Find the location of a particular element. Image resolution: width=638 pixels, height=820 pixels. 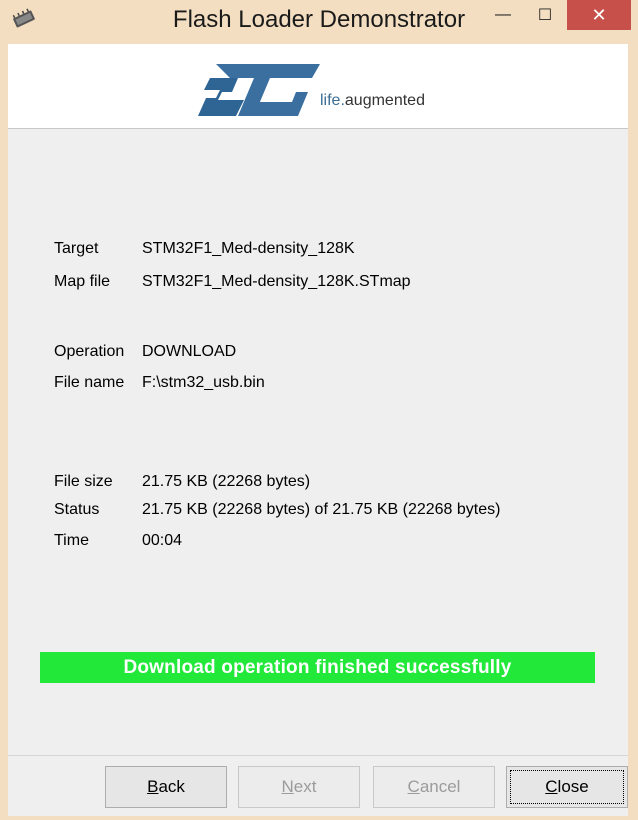

map-file-value: STM32F1_Med-density_128K.STmap is located at coordinates (276, 281).